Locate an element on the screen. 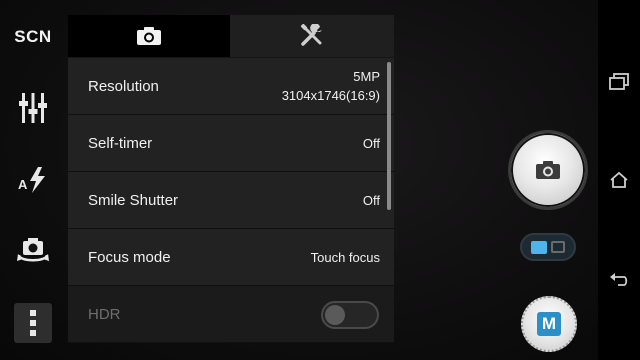 Image resolution: width=640 pixels, height=360 pixels. back-icon is located at coordinates (619, 279).